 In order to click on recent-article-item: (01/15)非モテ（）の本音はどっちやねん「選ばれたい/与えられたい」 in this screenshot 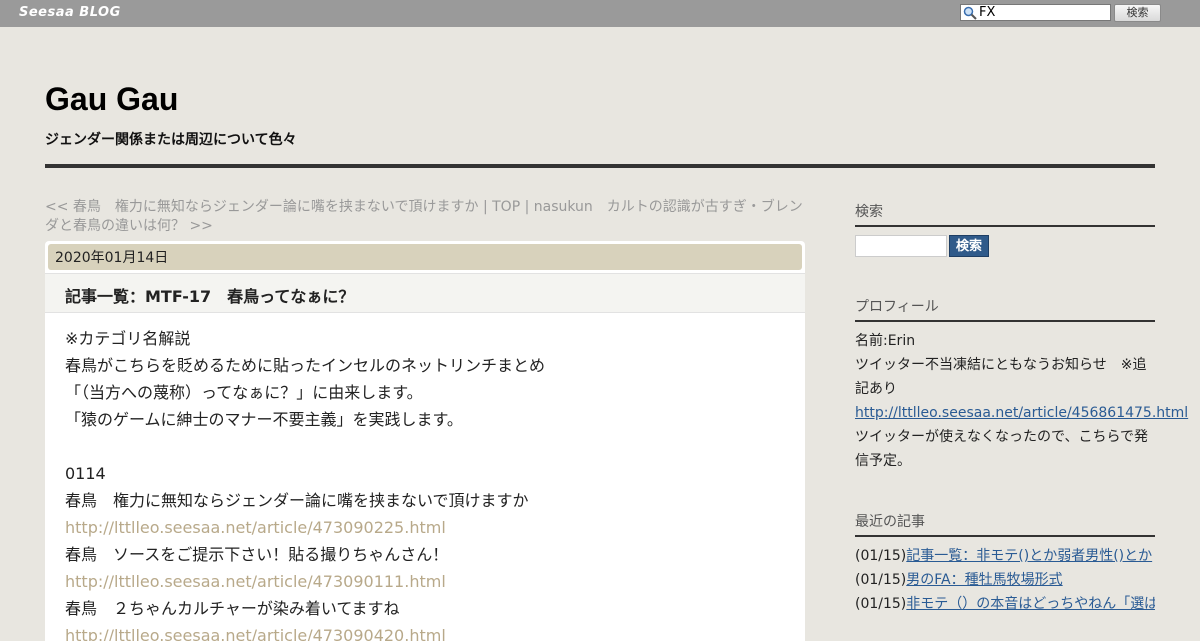, I will do `click(1005, 604)`.